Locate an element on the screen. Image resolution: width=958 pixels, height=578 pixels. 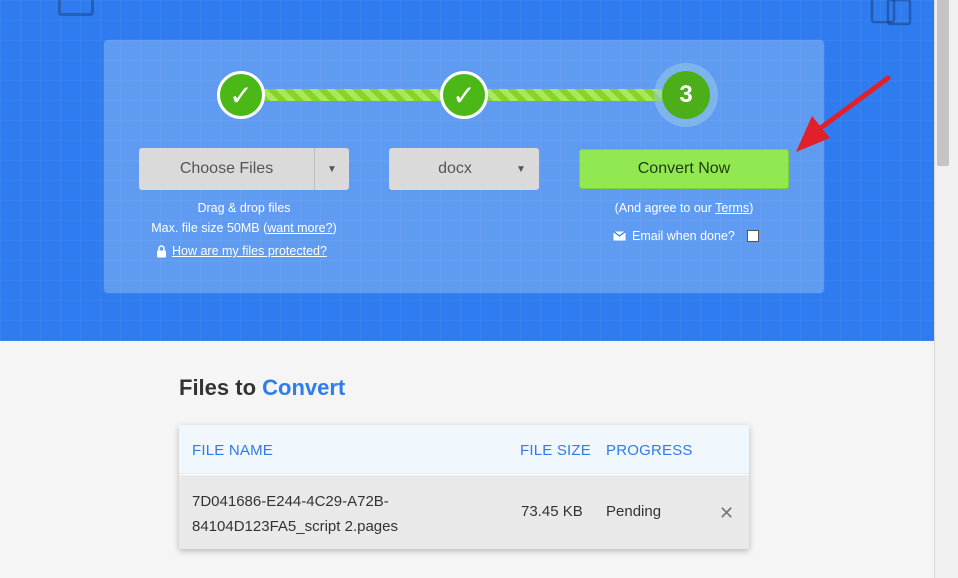
heading-prefix: Files to is located at coordinates (221, 387).